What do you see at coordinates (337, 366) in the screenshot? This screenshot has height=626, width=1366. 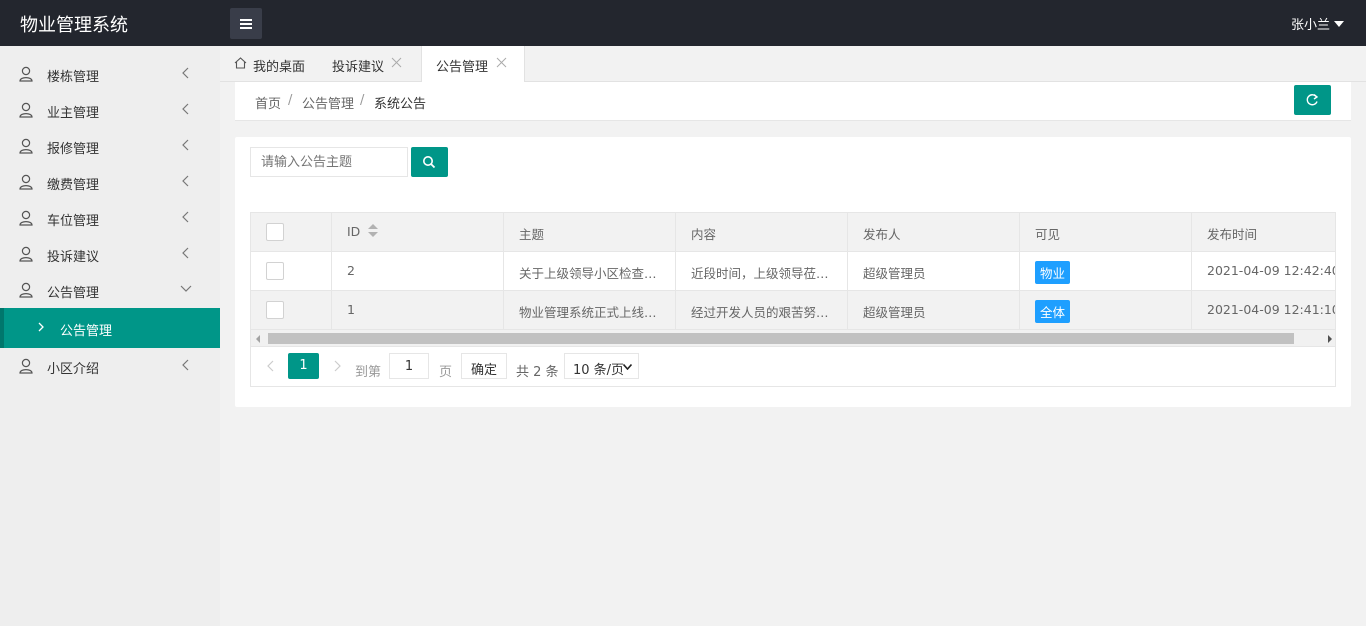 I see `next-page-icon` at bounding box center [337, 366].